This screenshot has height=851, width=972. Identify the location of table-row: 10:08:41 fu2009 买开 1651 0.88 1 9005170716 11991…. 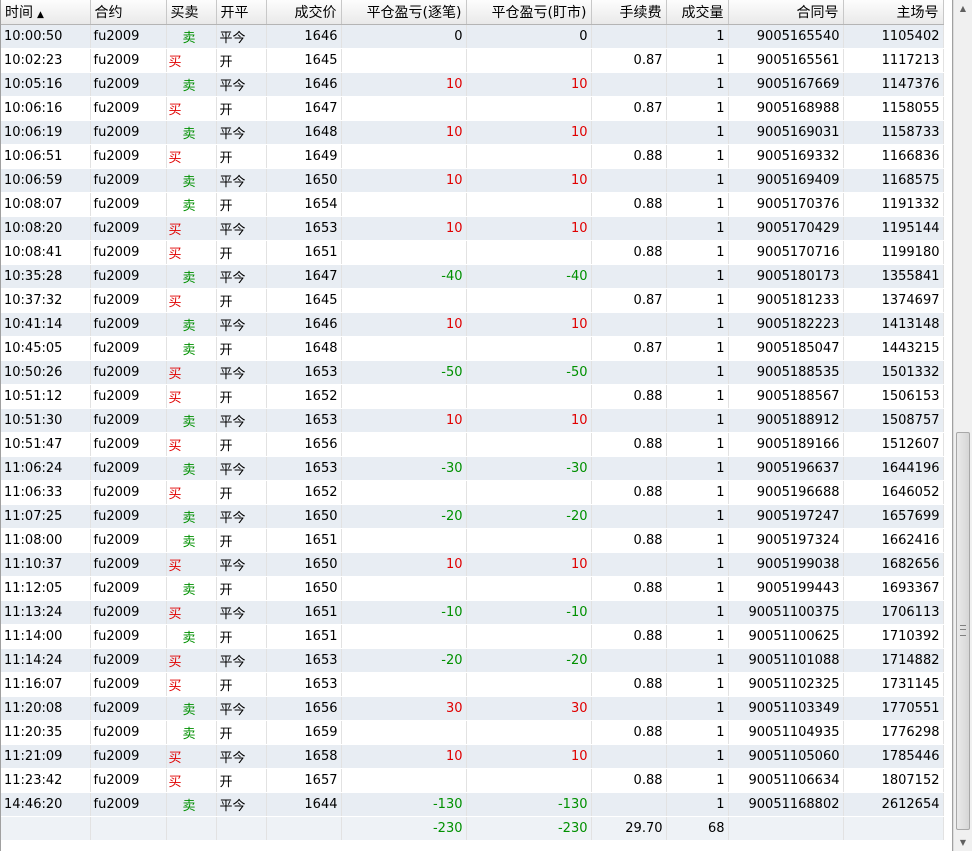
(472, 252).